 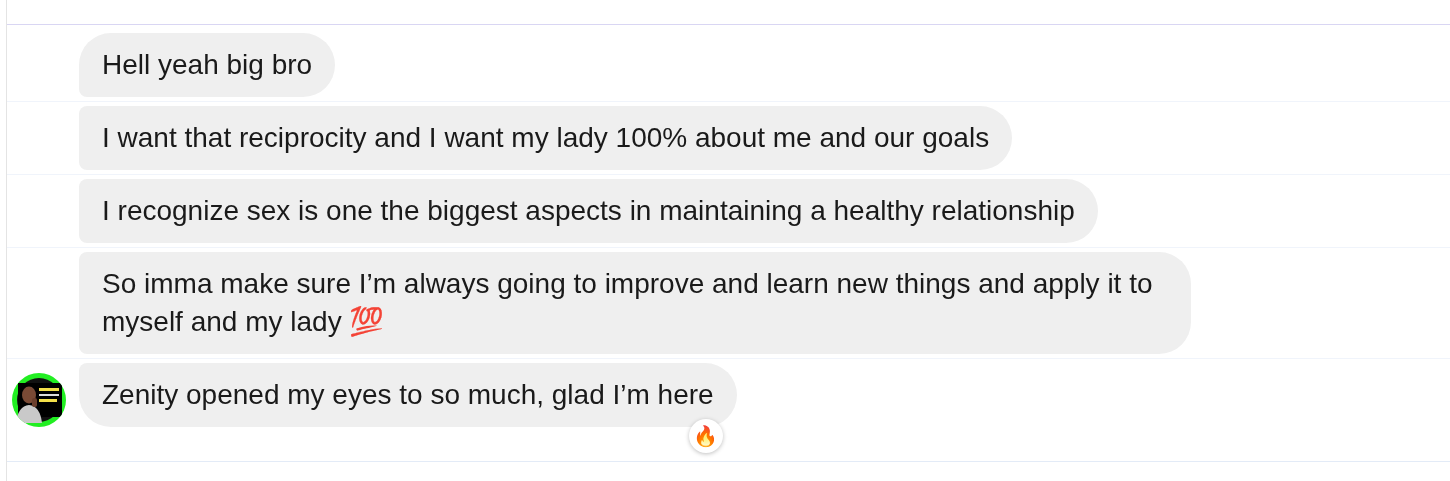 What do you see at coordinates (705, 436) in the screenshot?
I see `reaction-badge: 🔥` at bounding box center [705, 436].